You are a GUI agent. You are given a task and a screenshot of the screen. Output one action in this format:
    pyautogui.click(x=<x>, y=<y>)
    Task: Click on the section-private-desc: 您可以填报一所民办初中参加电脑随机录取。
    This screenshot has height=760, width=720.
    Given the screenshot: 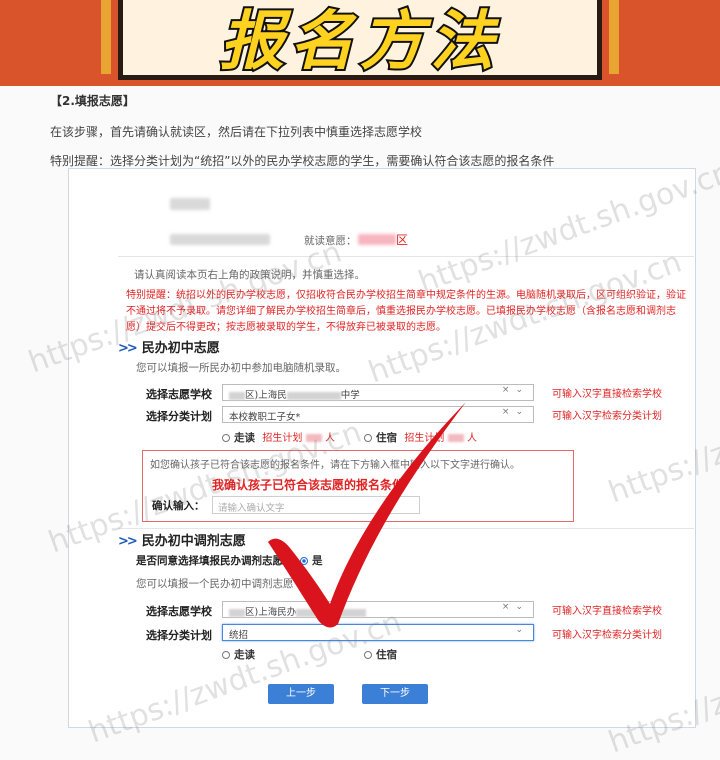 What is the action you would take?
    pyautogui.click(x=241, y=368)
    